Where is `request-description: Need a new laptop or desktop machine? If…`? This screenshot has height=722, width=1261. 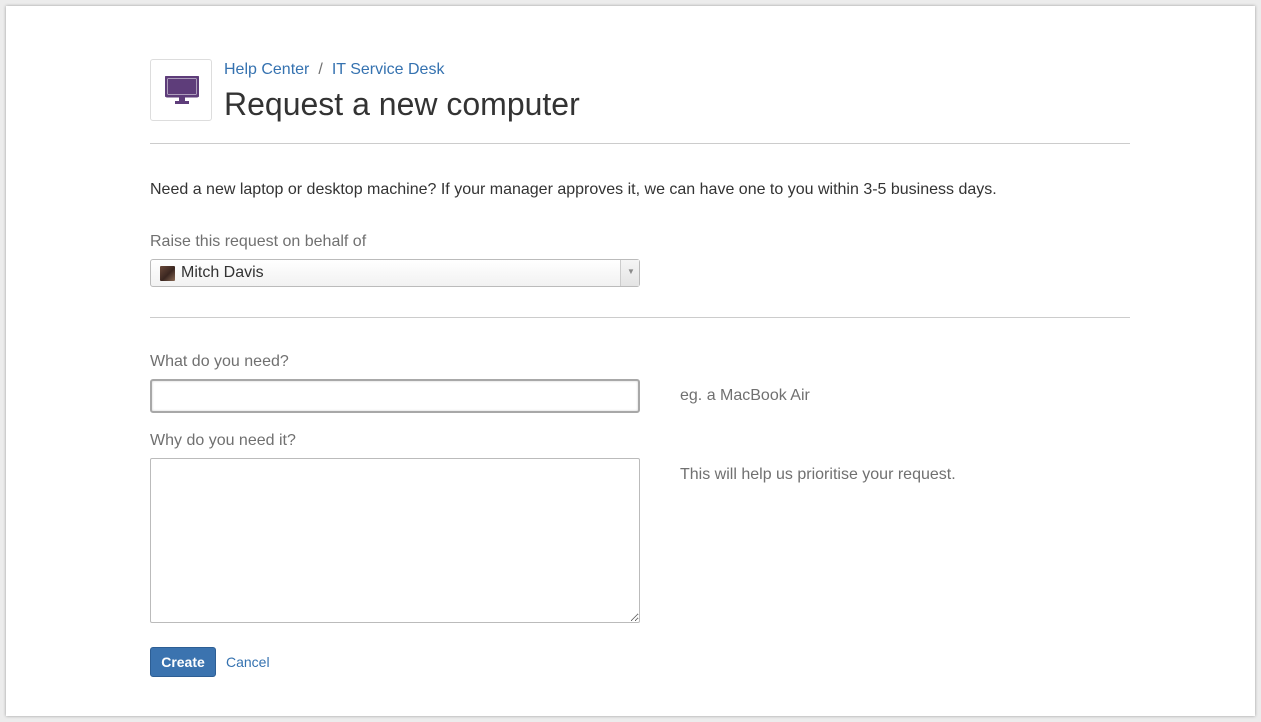
request-description: Need a new laptop or desktop machine? If… is located at coordinates (573, 189).